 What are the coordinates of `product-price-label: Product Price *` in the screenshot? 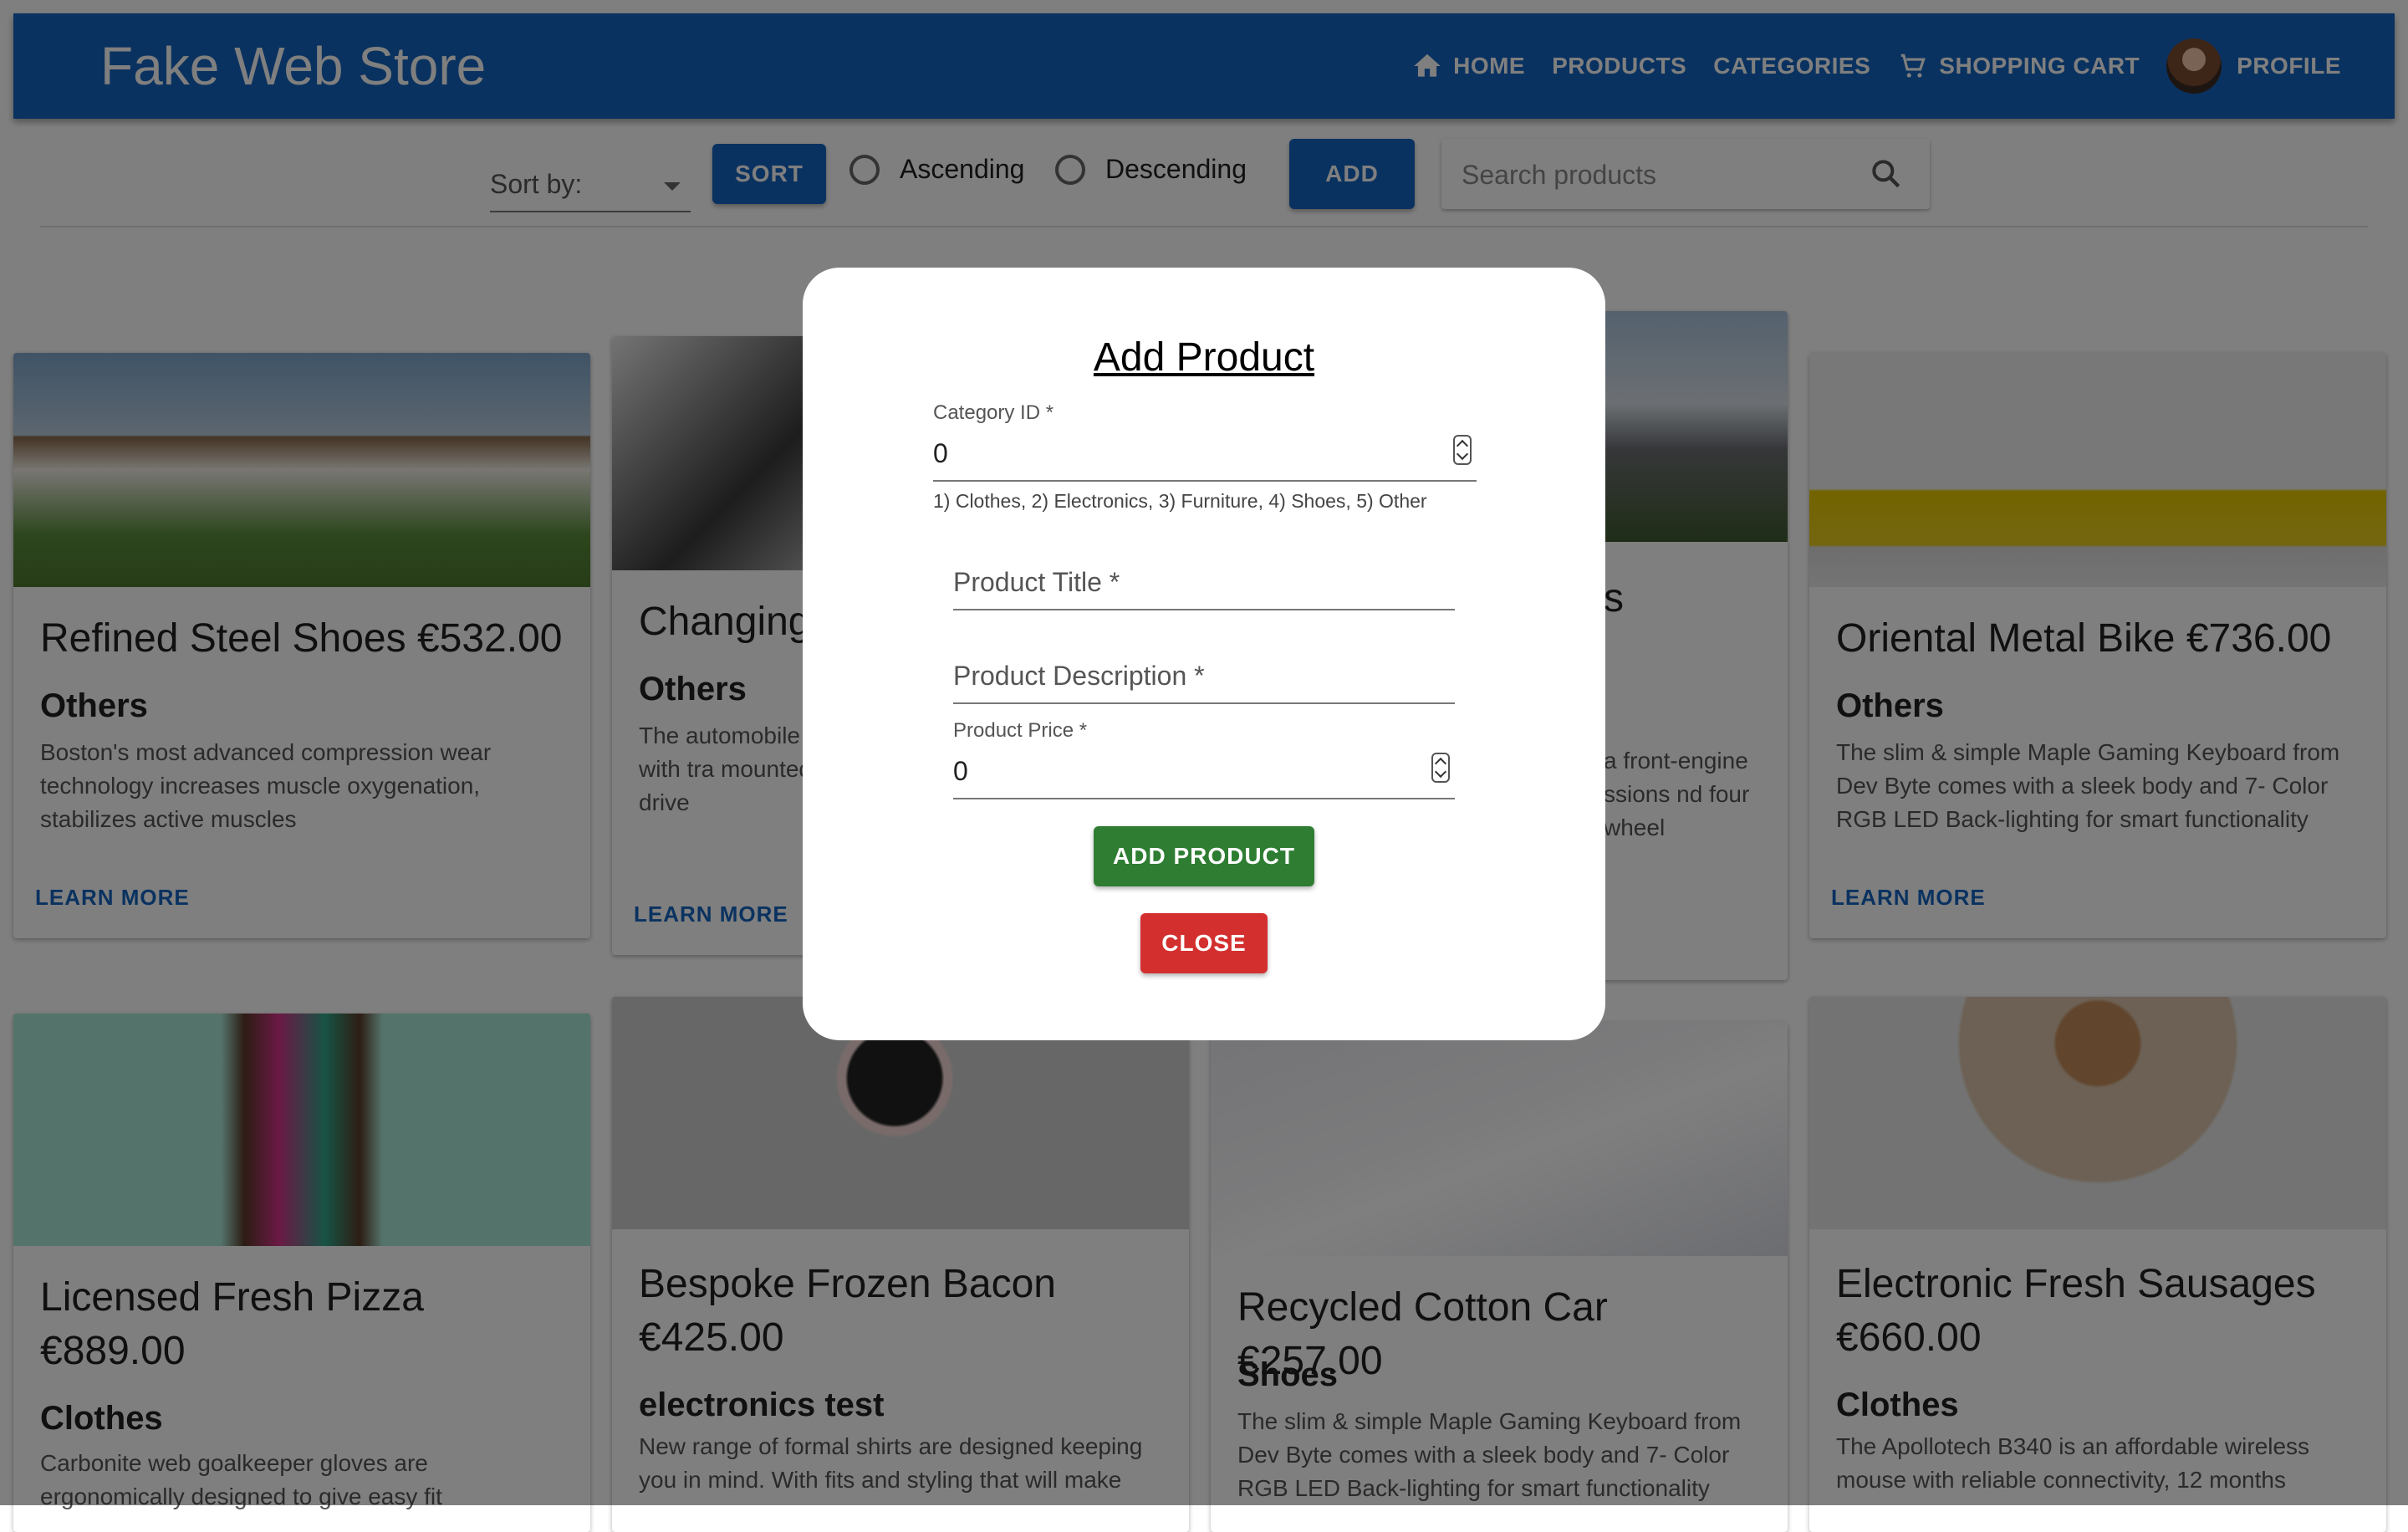 It's located at (1021, 730).